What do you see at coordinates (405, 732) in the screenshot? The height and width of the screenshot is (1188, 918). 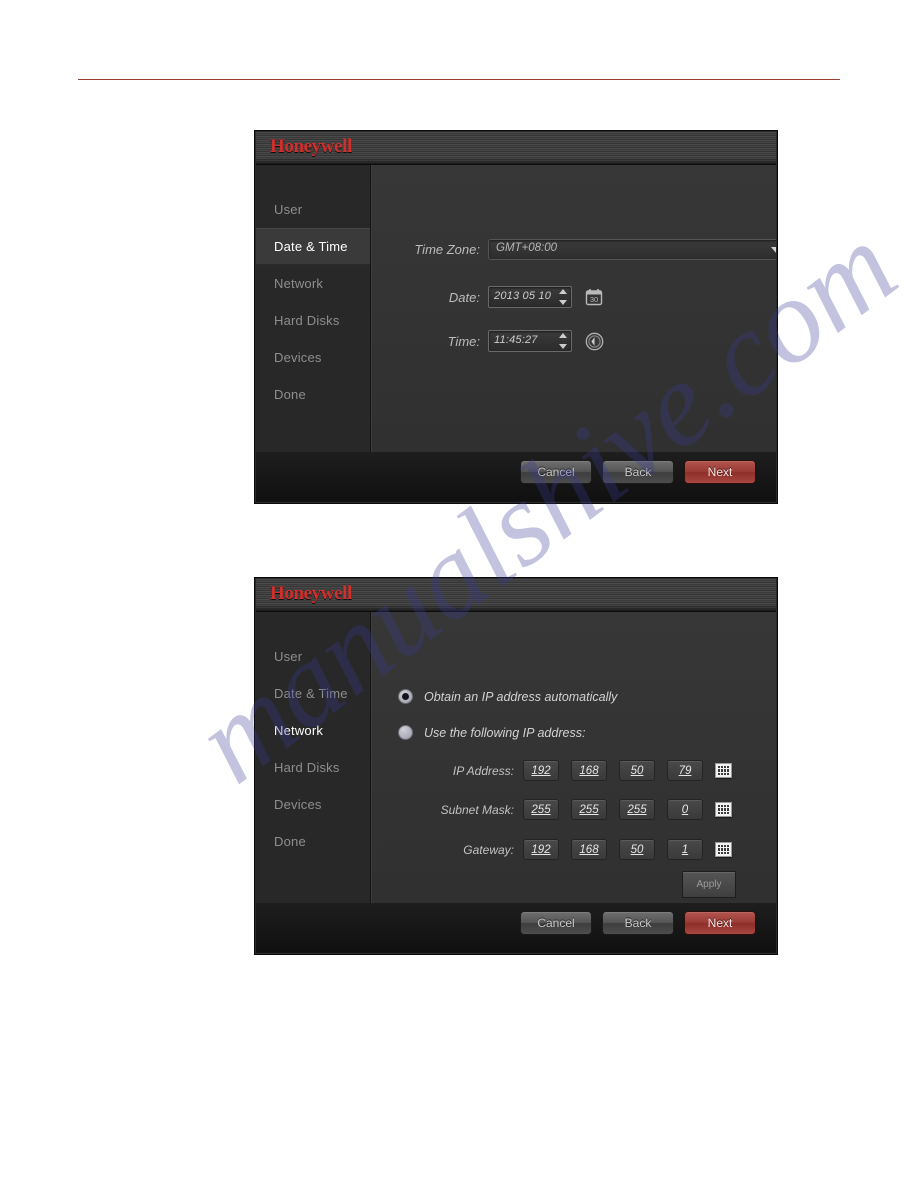 I see `radio-button-unselected-icon` at bounding box center [405, 732].